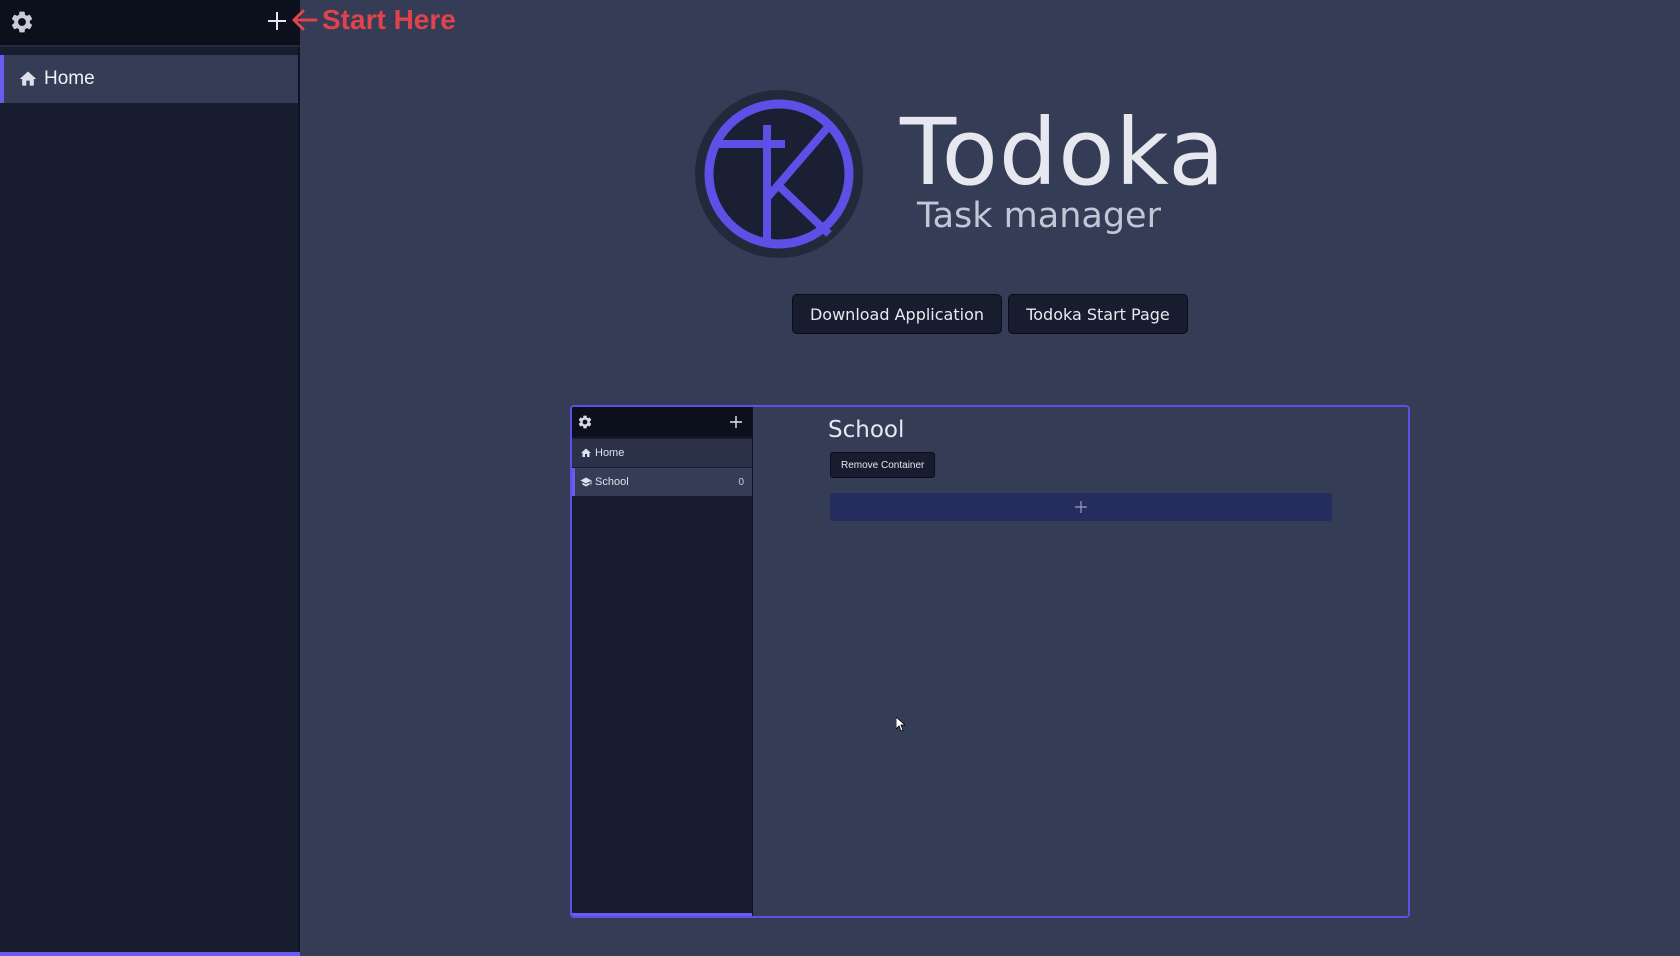 This screenshot has height=956, width=1680. What do you see at coordinates (883, 465) in the screenshot?
I see `remove-container-button: Remove Container` at bounding box center [883, 465].